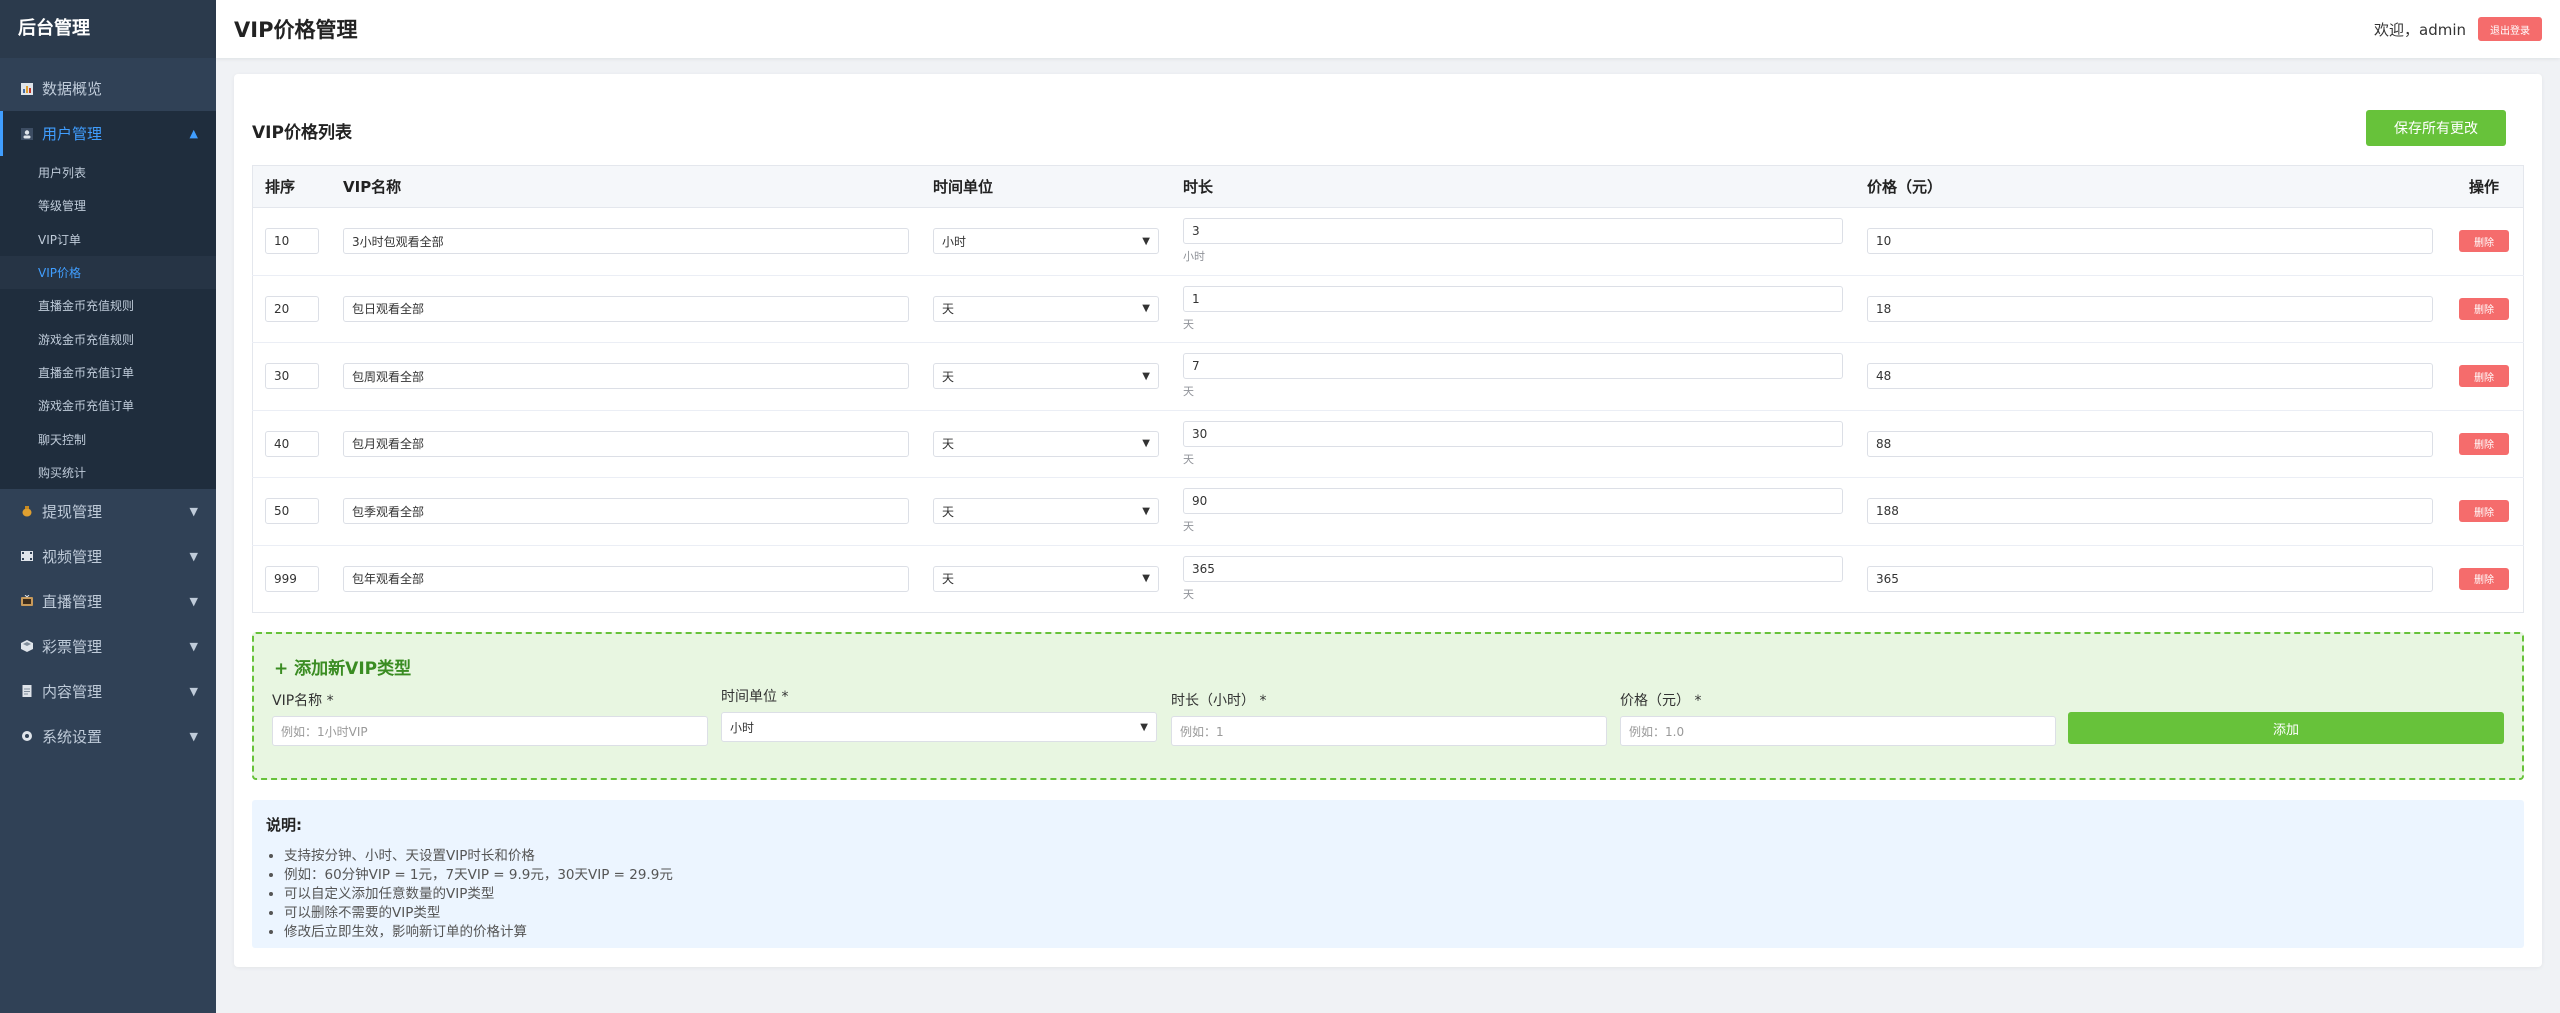 The height and width of the screenshot is (1013, 2560). Describe the element at coordinates (2150, 308) in the screenshot. I see `price-input: 18` at that location.